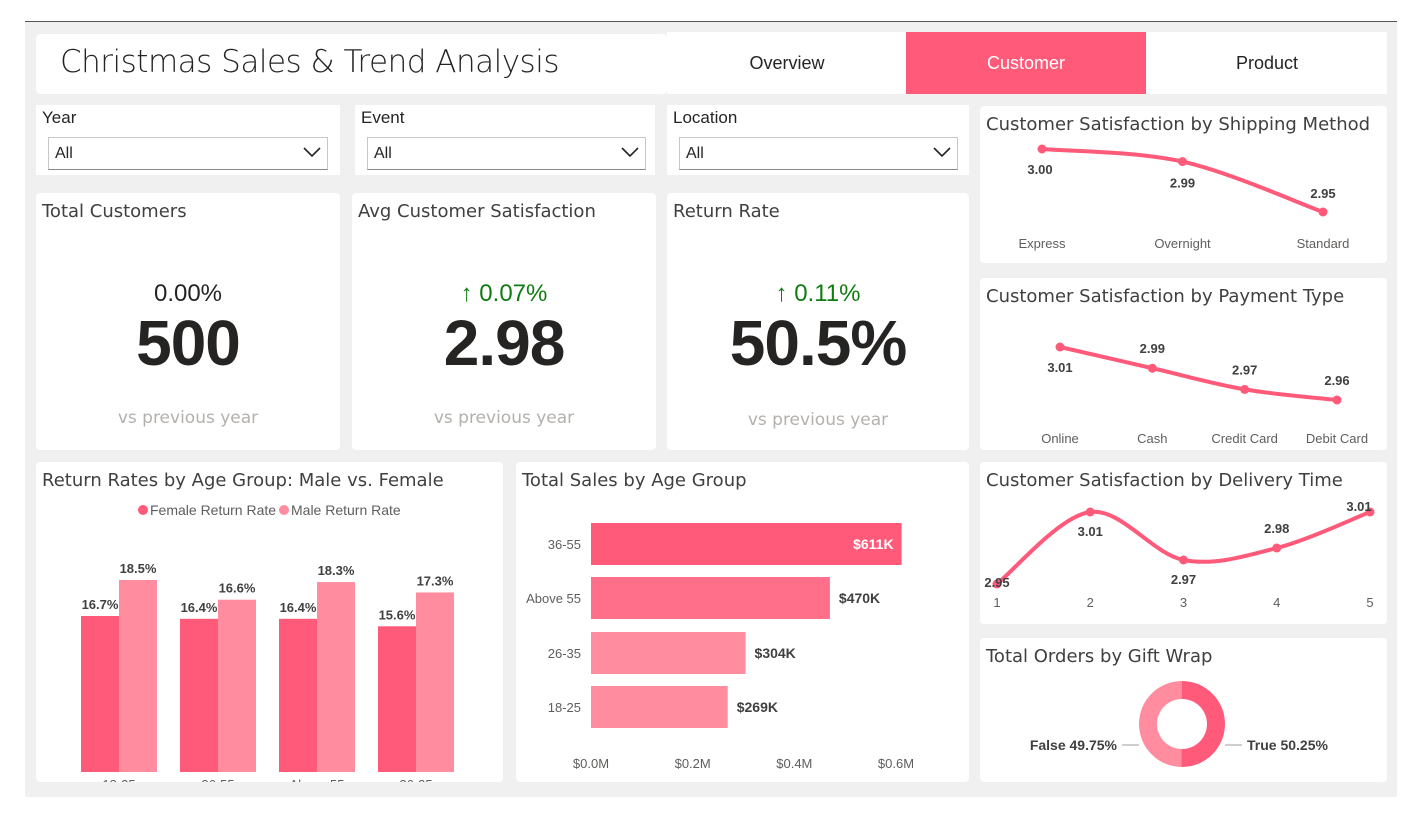 The width and height of the screenshot is (1422, 817). I want to click on page-title: Christmas Sales & Trend Analysis, so click(309, 62).